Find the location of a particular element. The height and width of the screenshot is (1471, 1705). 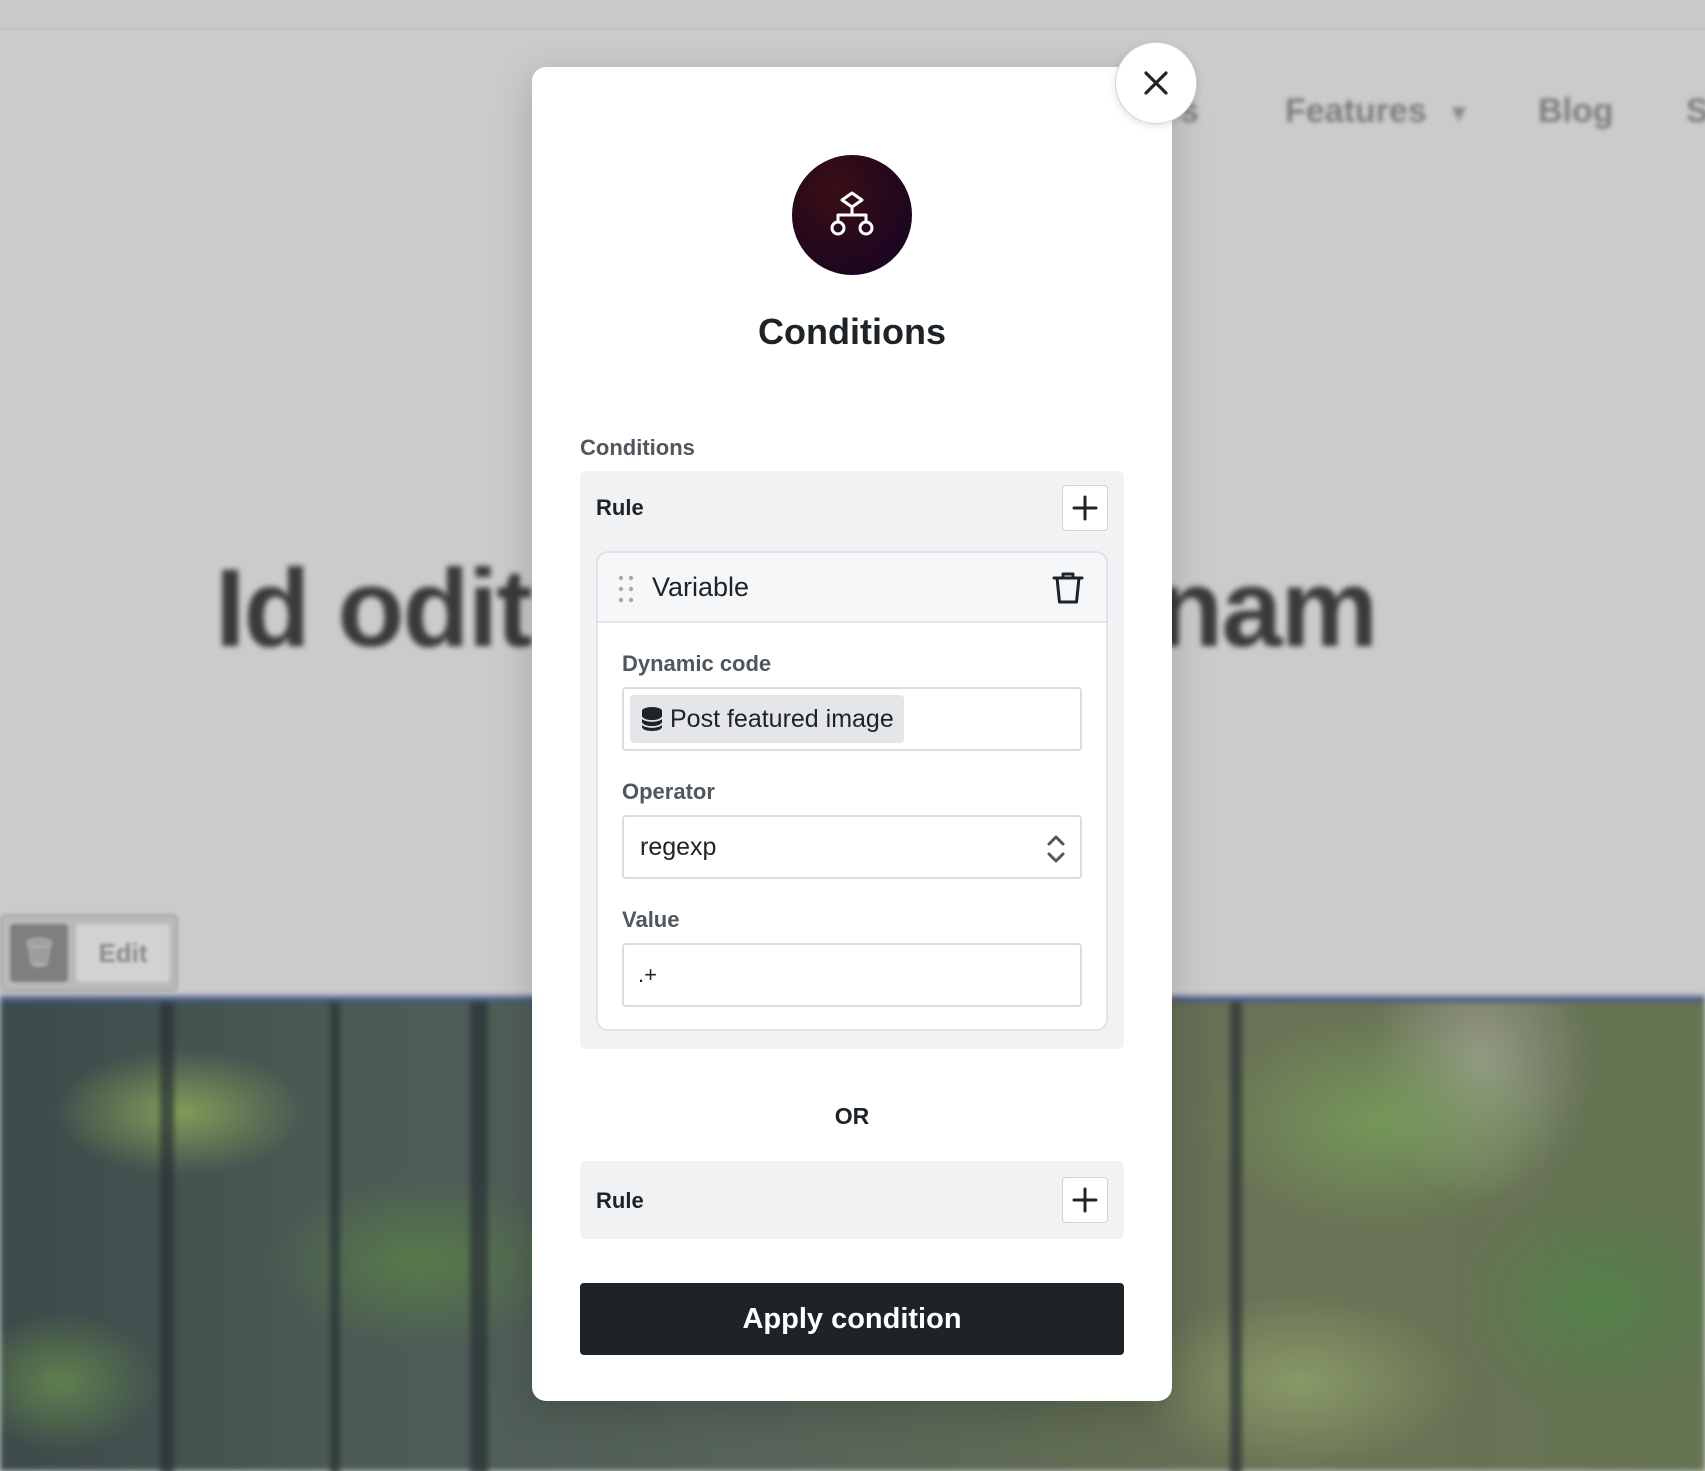

background-nav-item: S is located at coordinates (1695, 111).